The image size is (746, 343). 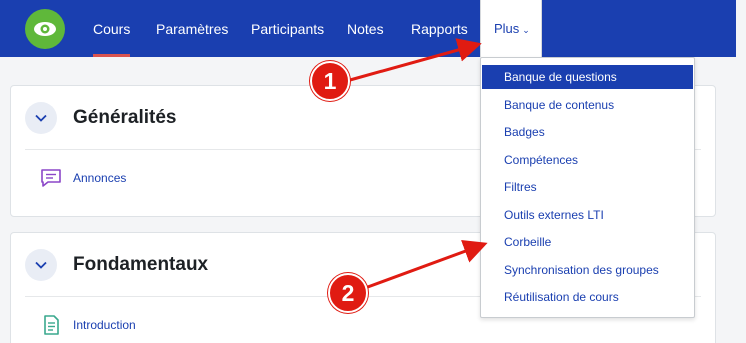 What do you see at coordinates (439, 28) in the screenshot?
I see `nav-rapports: Rapports` at bounding box center [439, 28].